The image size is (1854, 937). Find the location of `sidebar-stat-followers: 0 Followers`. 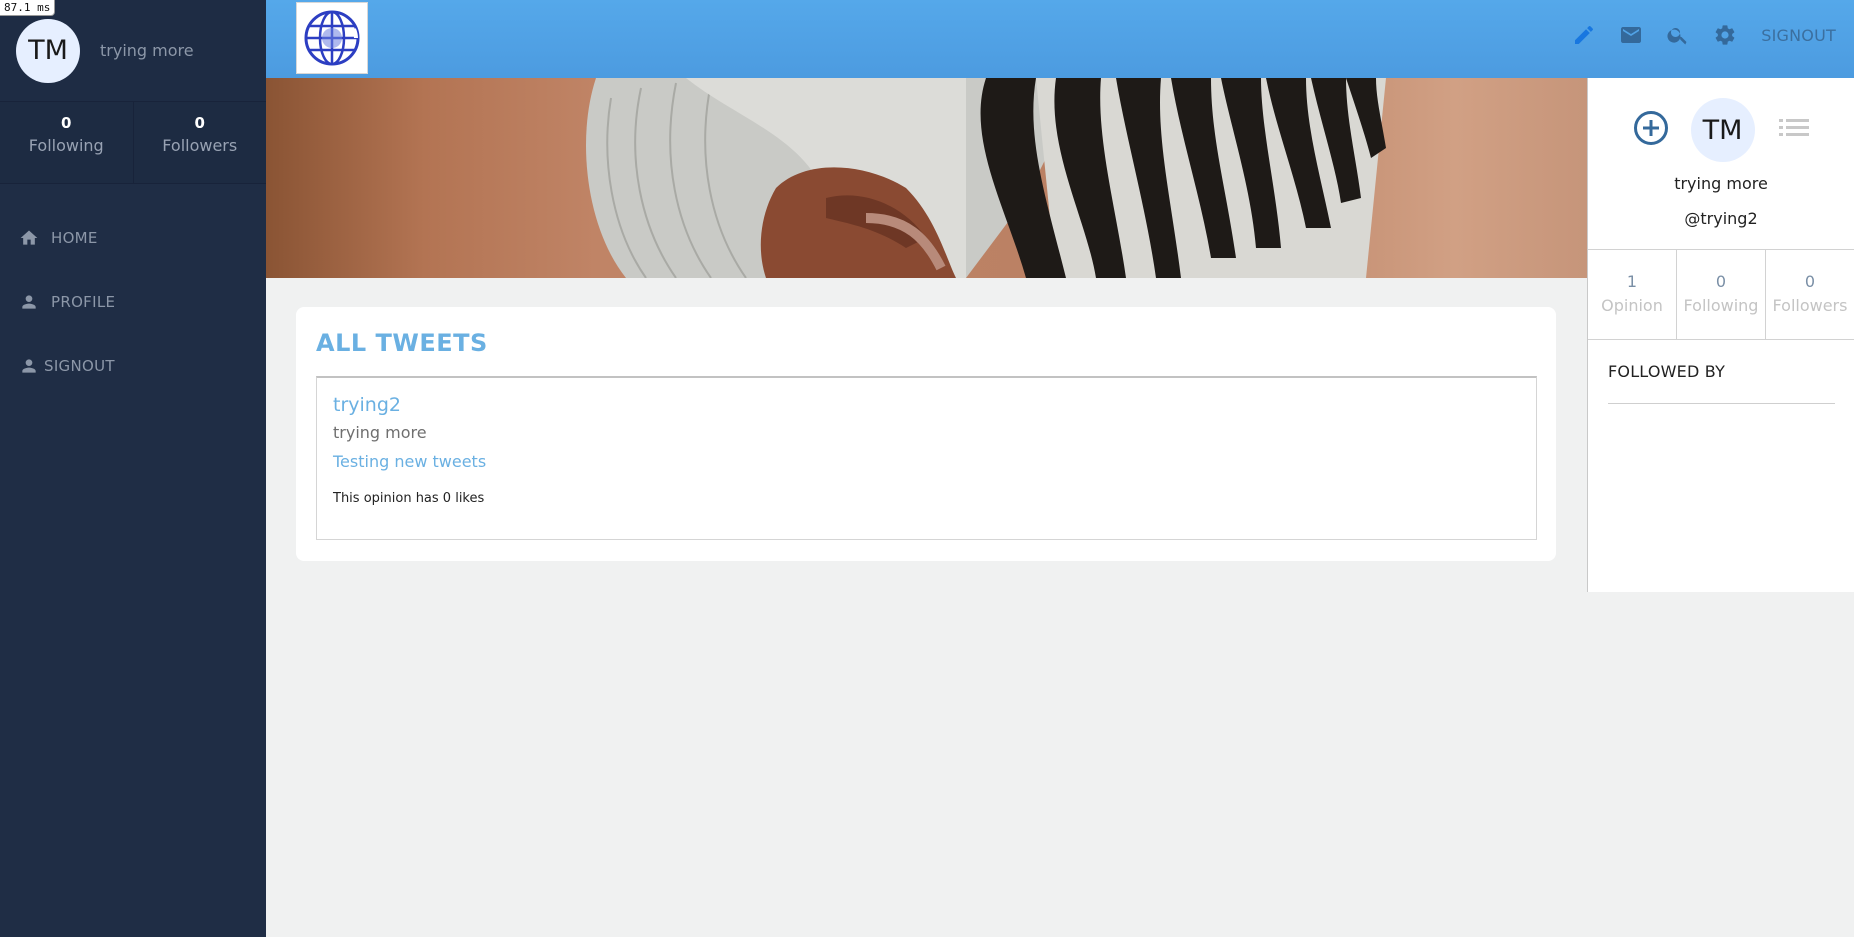

sidebar-stat-followers: 0 Followers is located at coordinates (200, 142).